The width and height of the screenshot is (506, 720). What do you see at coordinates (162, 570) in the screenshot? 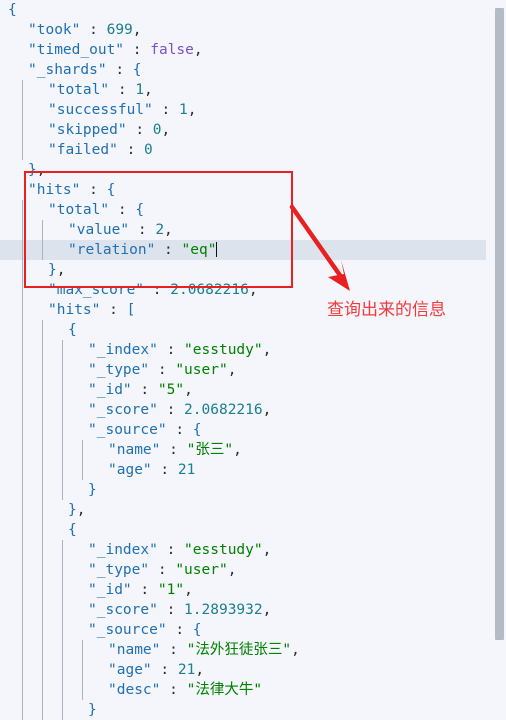
I see `code-line-text: "_type" : "user",` at bounding box center [162, 570].